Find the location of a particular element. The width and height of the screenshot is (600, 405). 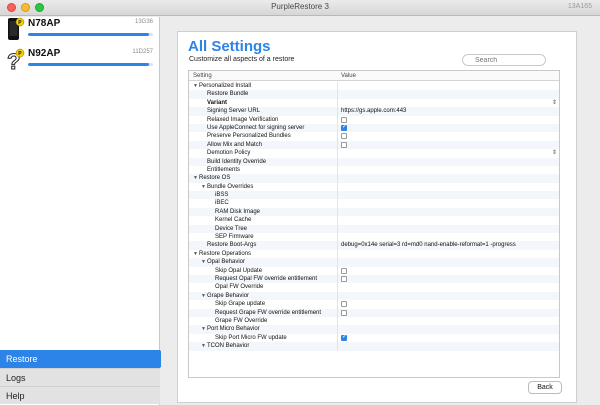

table-row: Skip Opal Update is located at coordinates (374, 270).